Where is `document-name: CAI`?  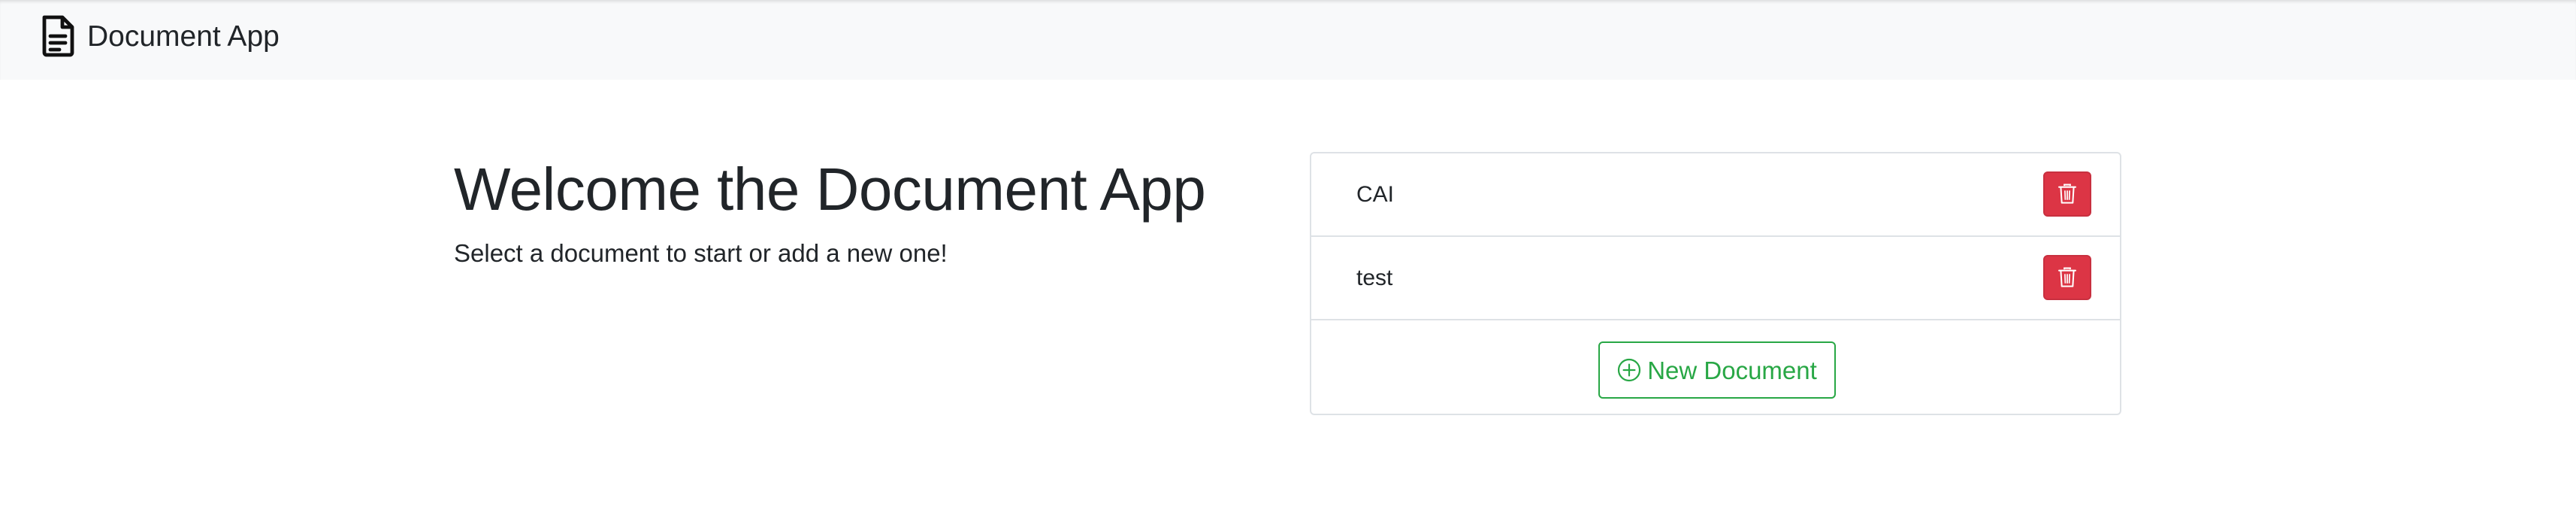
document-name: CAI is located at coordinates (1376, 195).